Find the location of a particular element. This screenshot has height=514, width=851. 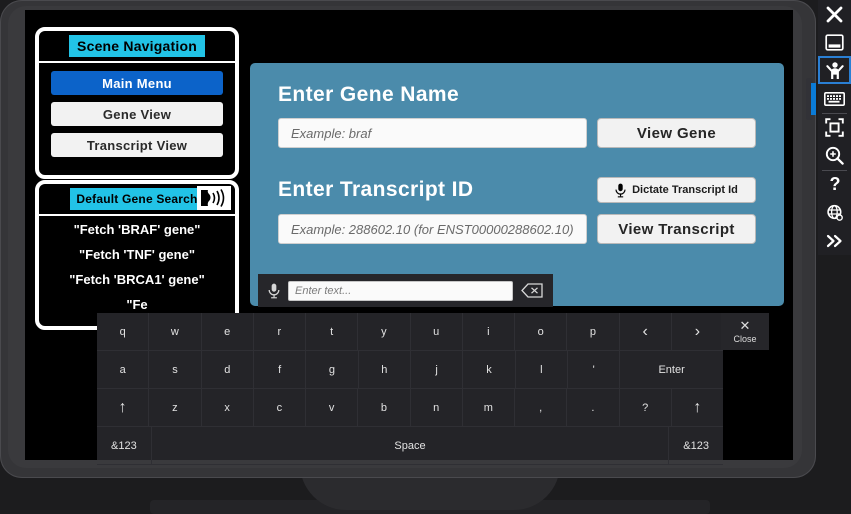

help-icon: ? is located at coordinates (834, 184).